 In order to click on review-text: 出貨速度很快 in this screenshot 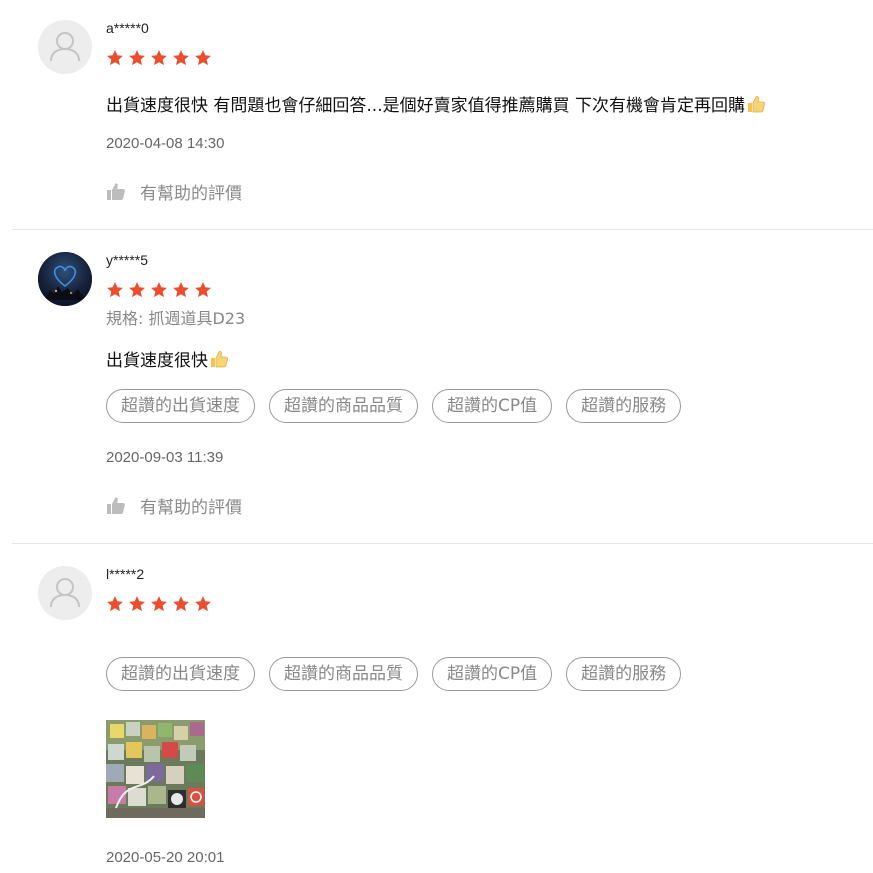, I will do `click(157, 361)`.